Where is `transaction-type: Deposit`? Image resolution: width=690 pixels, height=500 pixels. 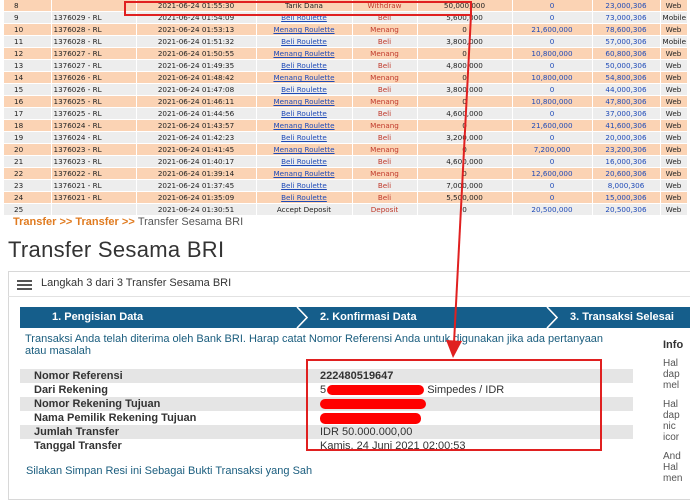
transaction-type: Deposit is located at coordinates (385, 210).